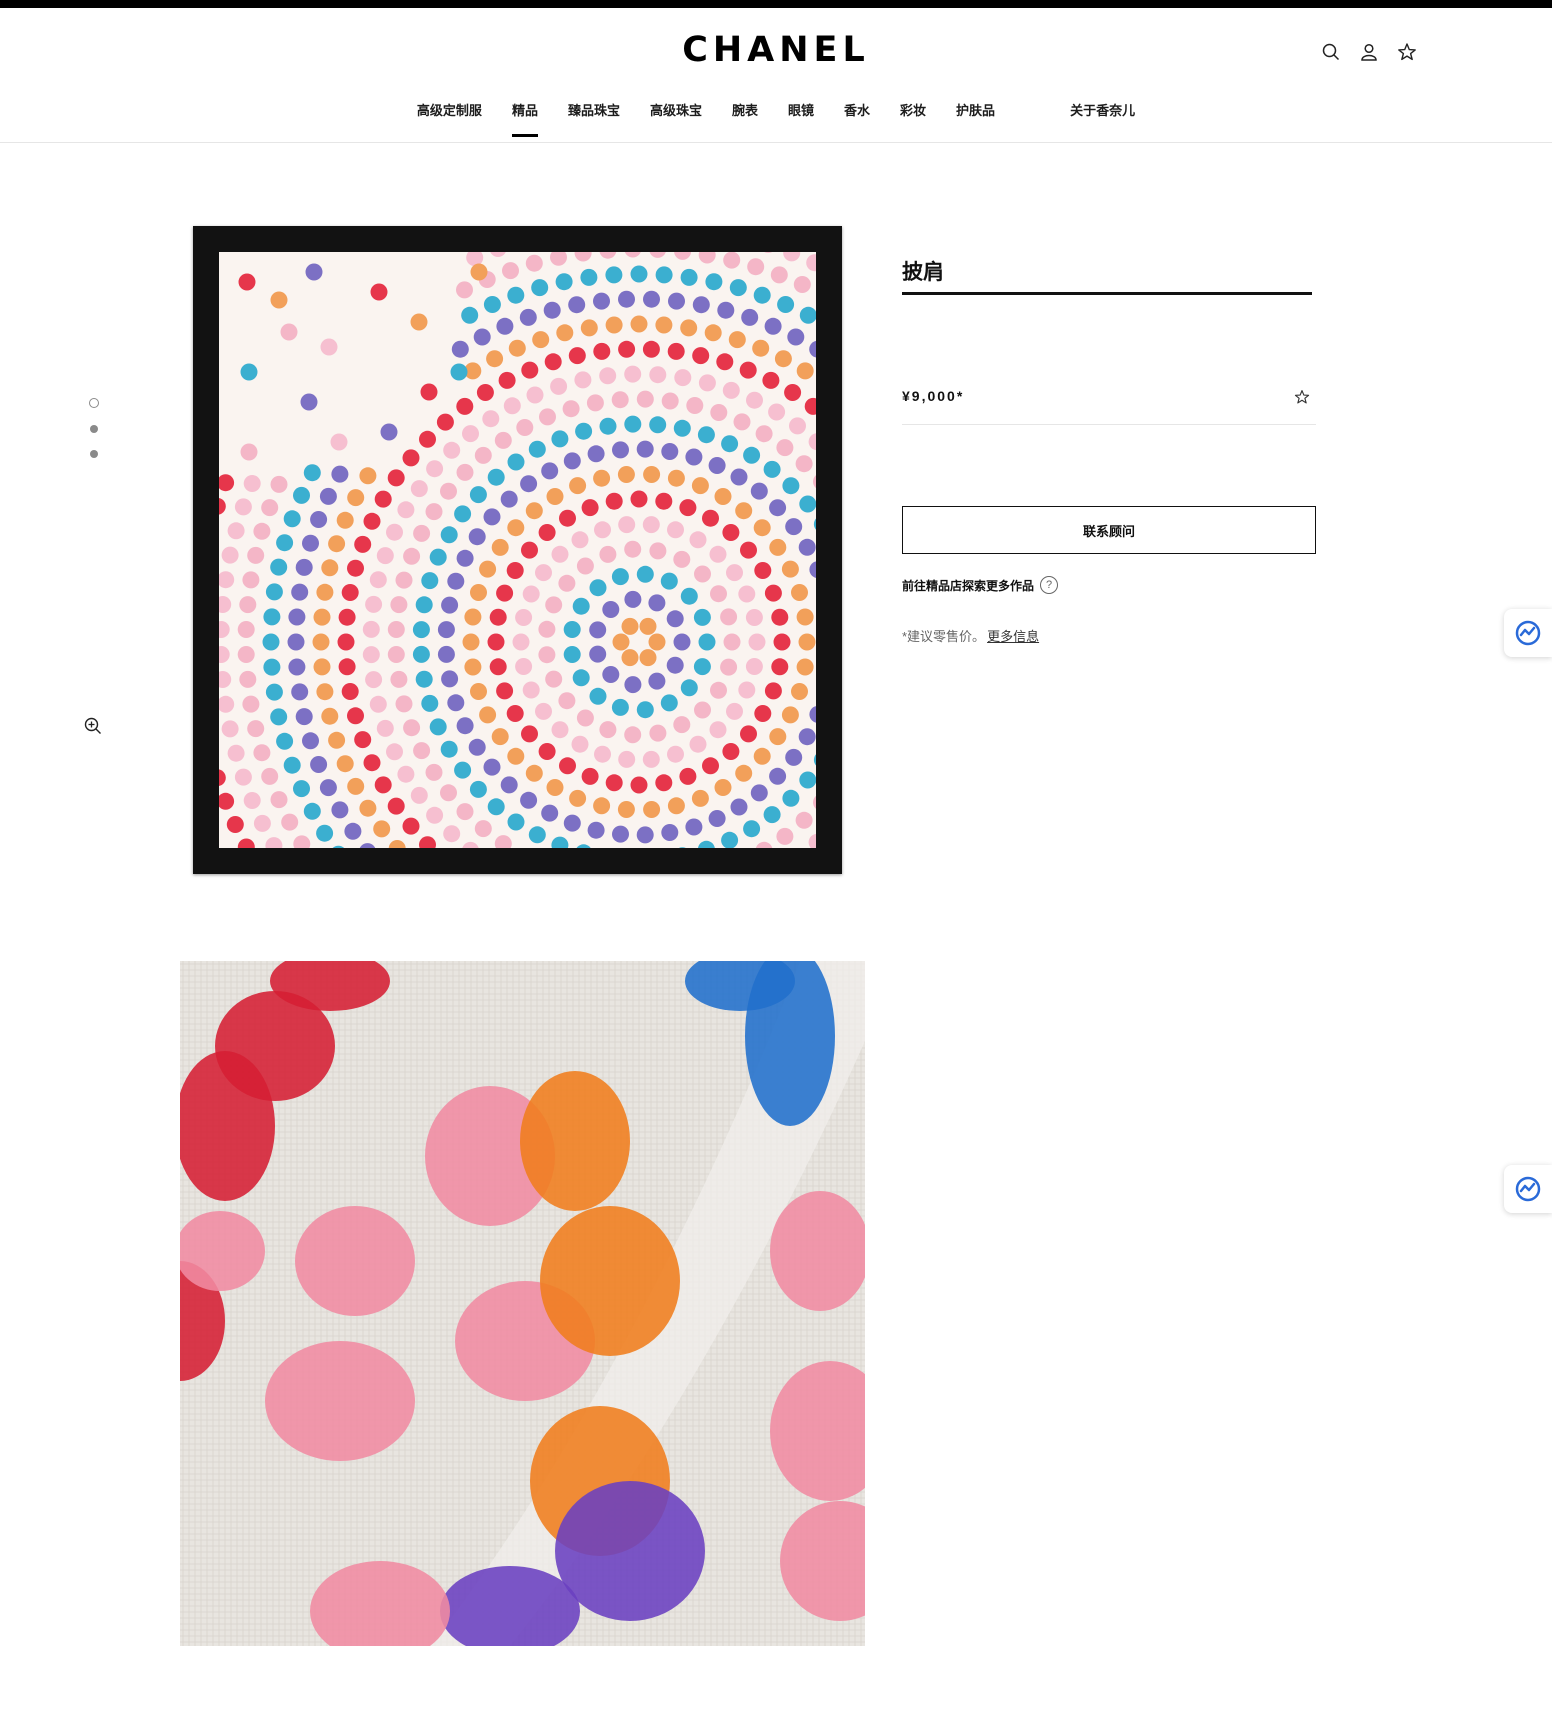 The height and width of the screenshot is (1721, 1552). I want to click on nav-item-high-jewelry: 高级珠宝, so click(676, 117).